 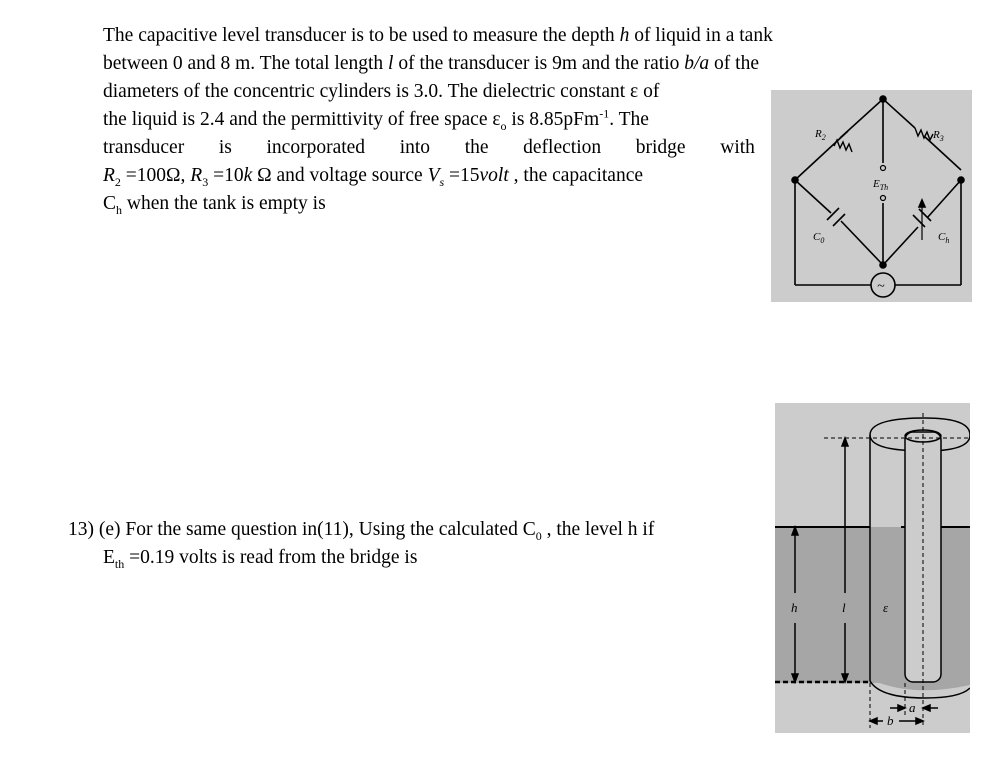 I want to click on bridge-circuit-diagram: R2 R3 ETh C0 Ch ~, so click(x=871, y=196).